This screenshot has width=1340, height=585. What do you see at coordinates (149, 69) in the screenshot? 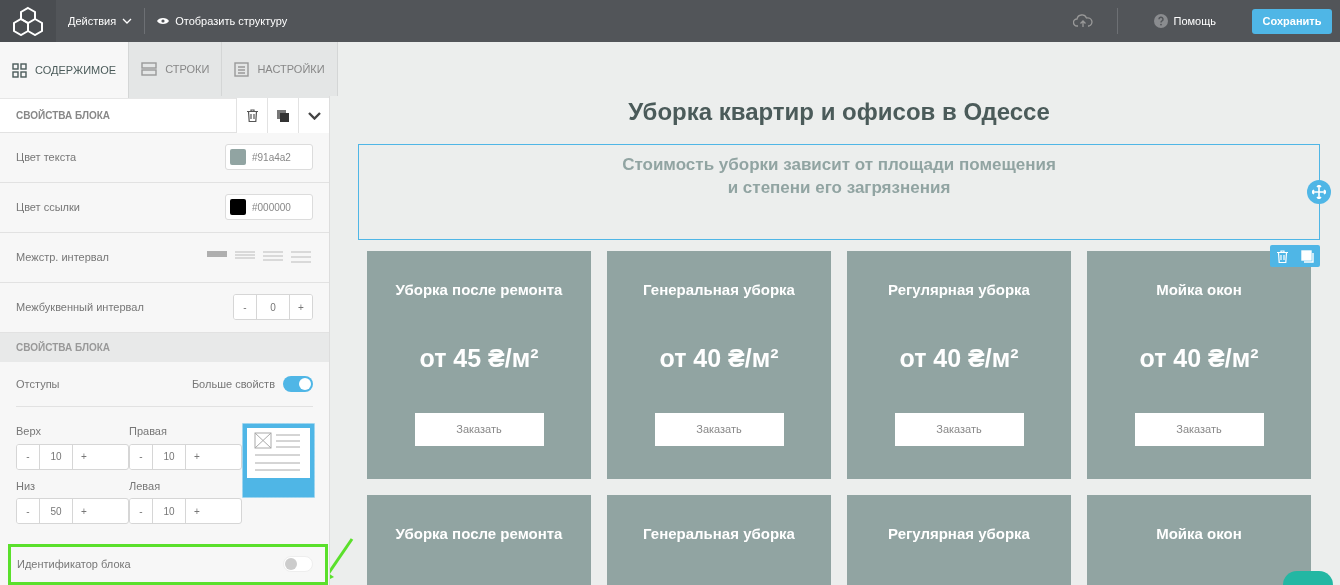
I see `rows-icon` at bounding box center [149, 69].